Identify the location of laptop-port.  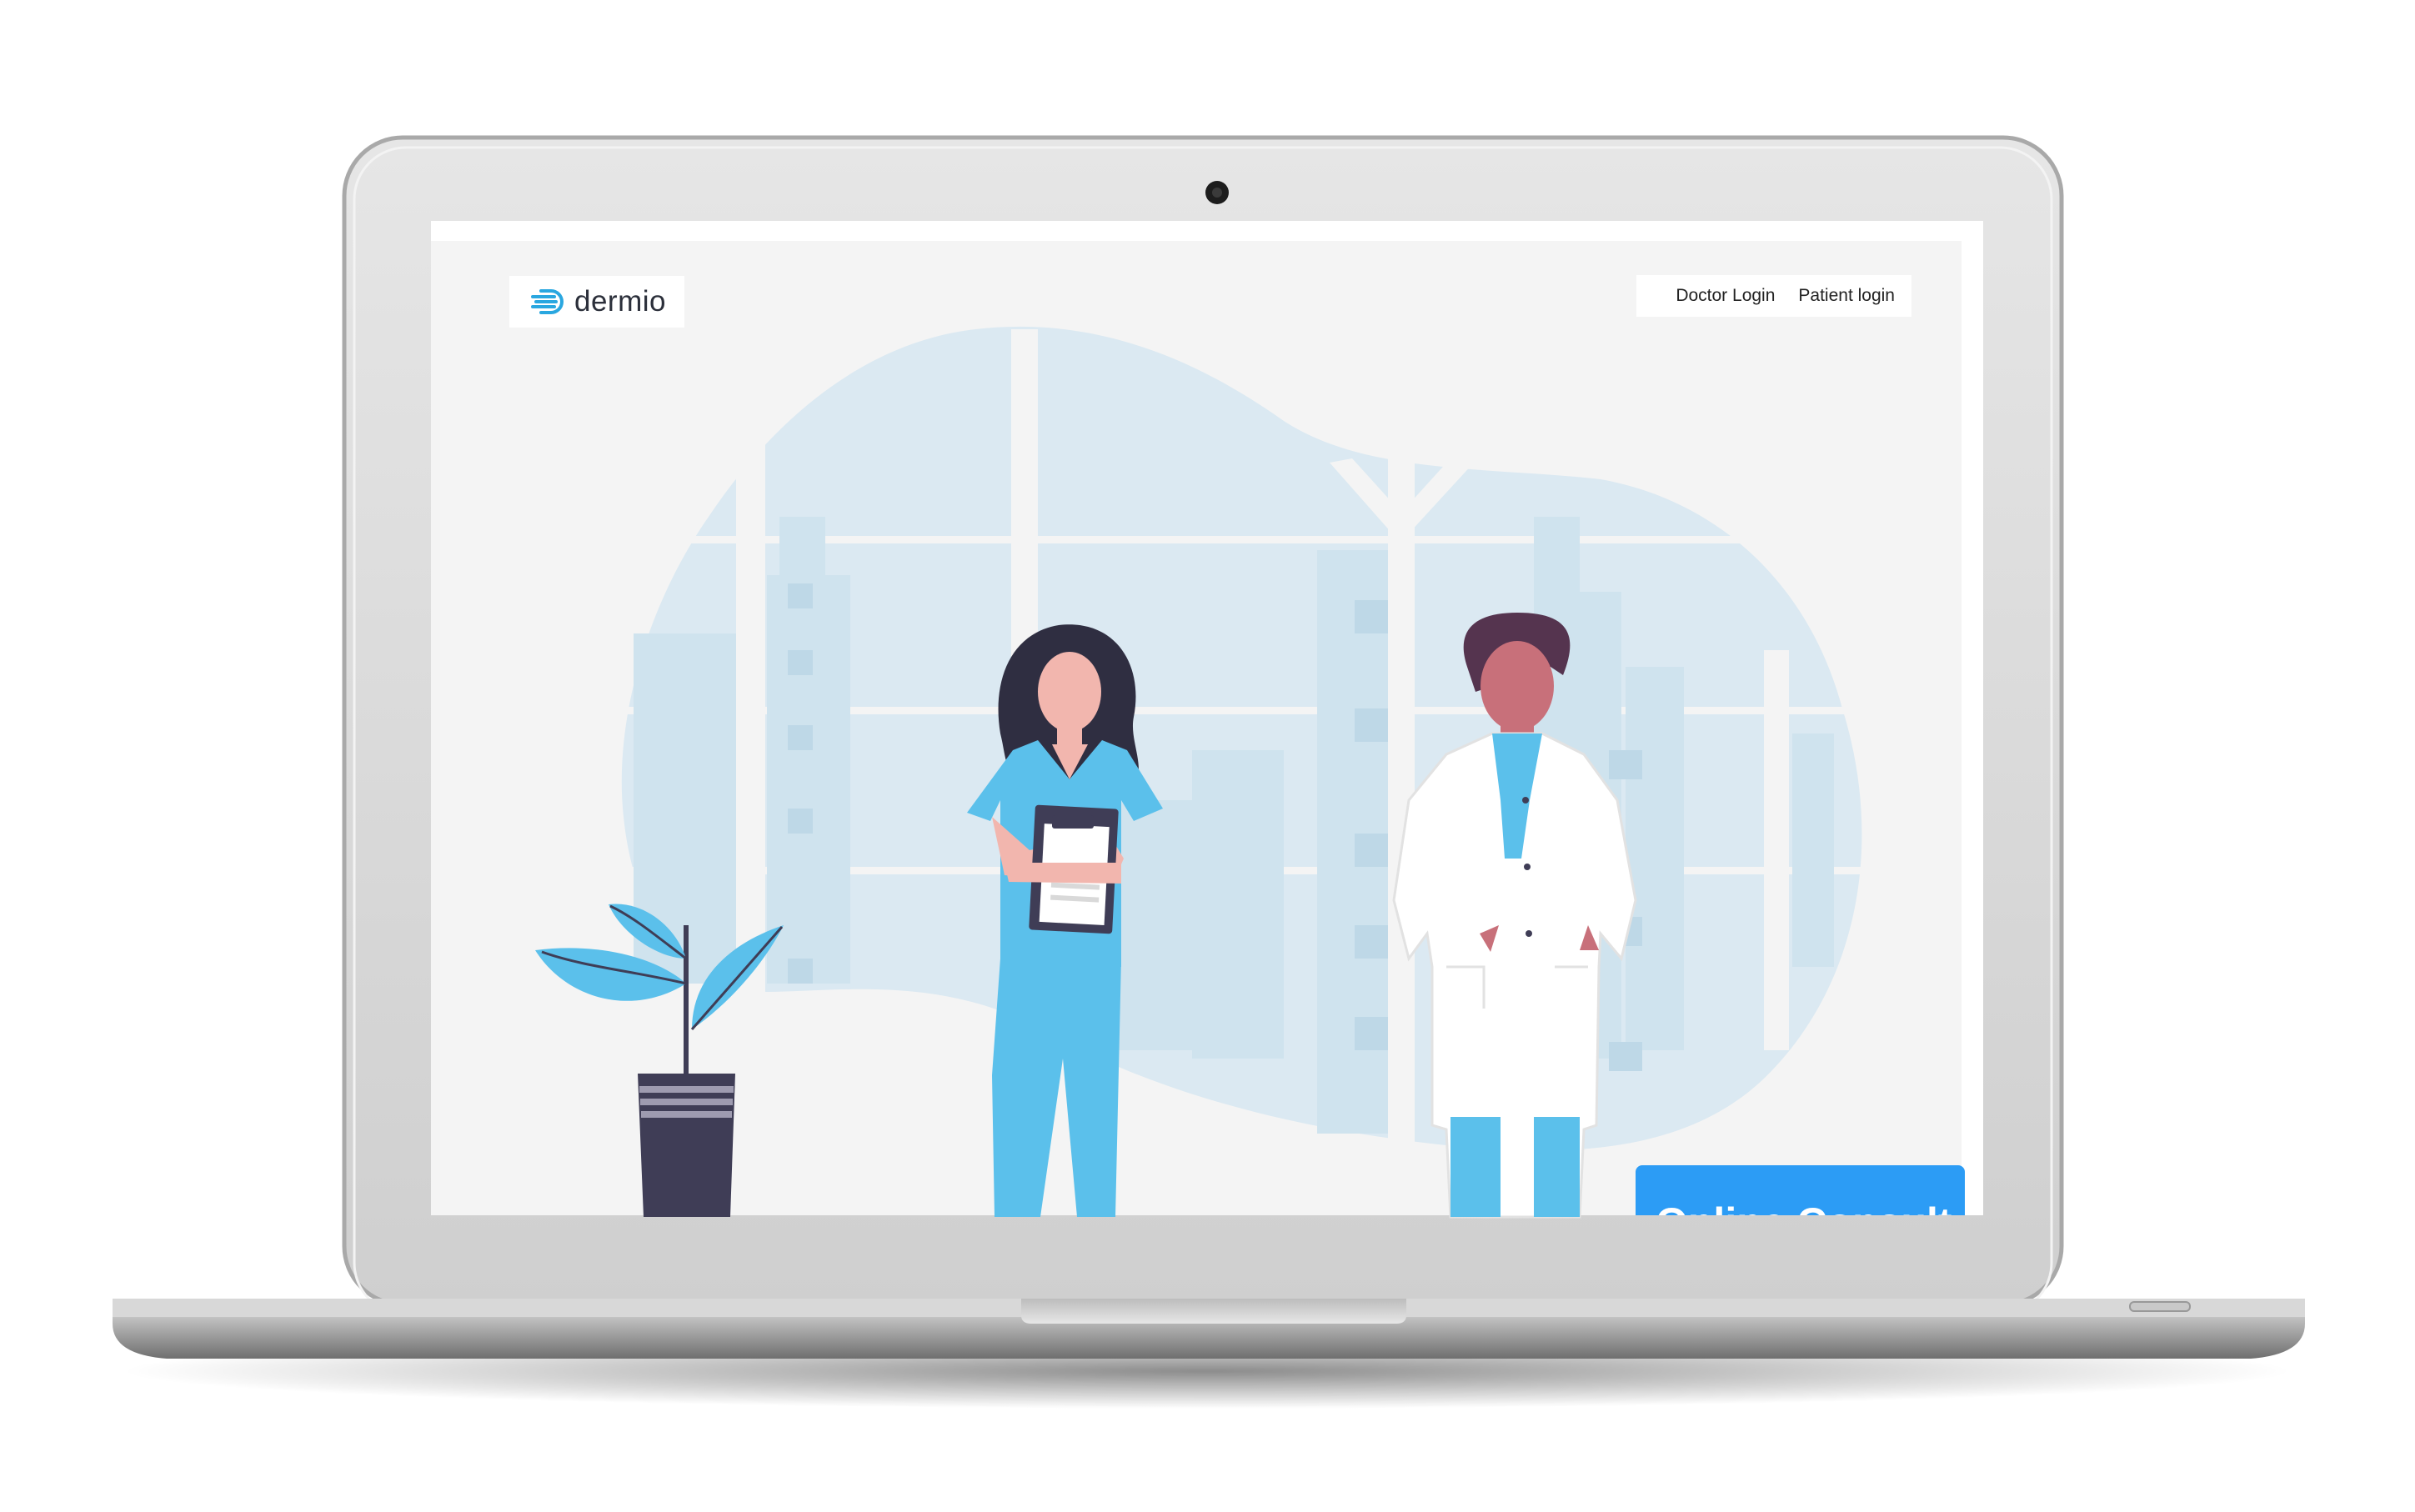
(2160, 1306).